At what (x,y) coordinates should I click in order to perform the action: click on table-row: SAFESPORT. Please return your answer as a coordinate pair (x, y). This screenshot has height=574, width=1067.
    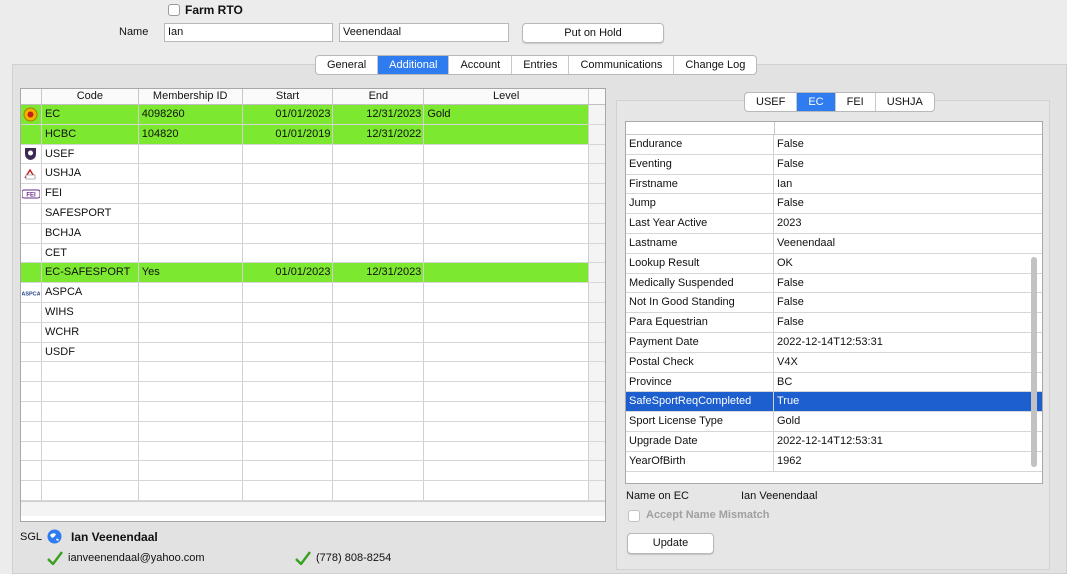
    Looking at the image, I should click on (313, 213).